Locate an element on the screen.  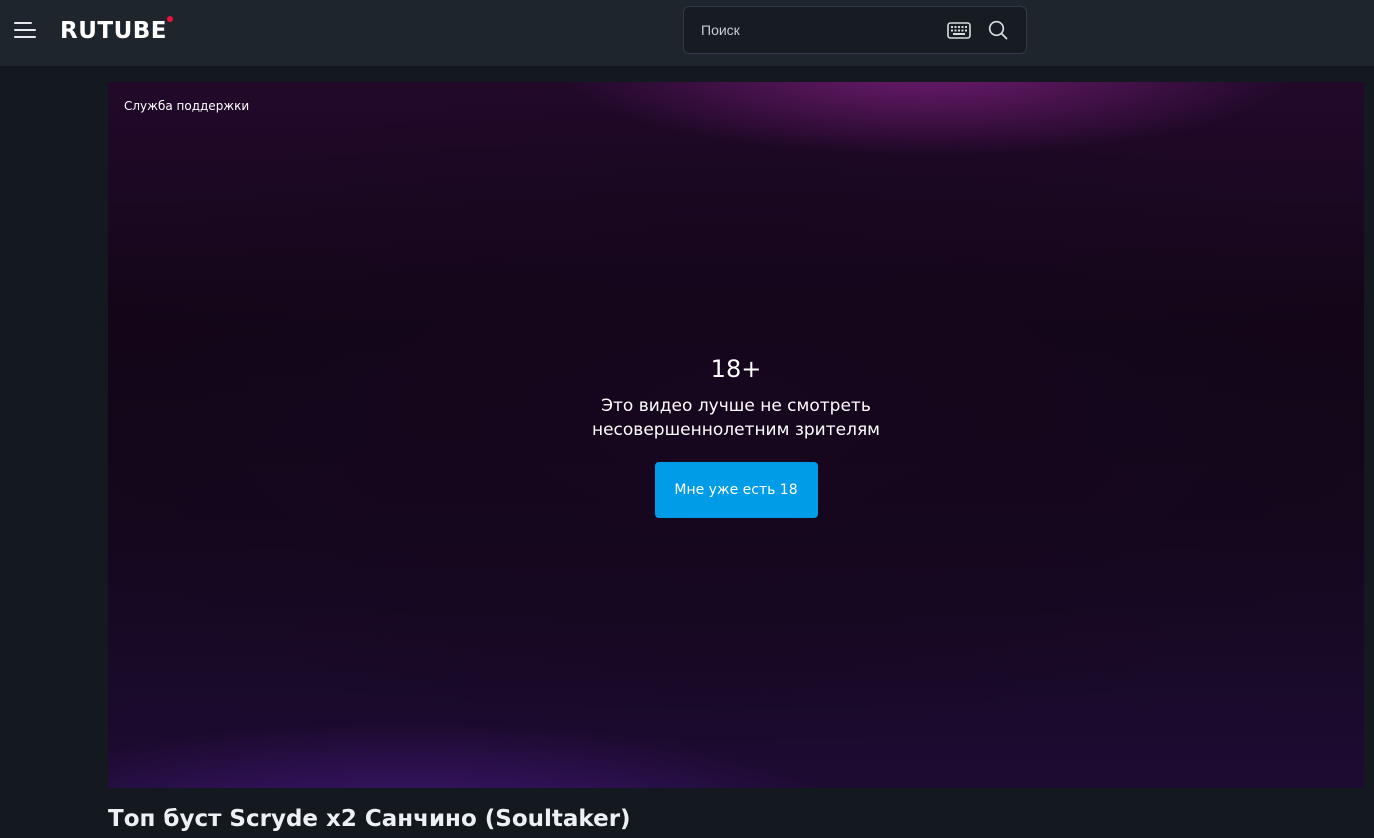
keyboard-icon is located at coordinates (959, 30).